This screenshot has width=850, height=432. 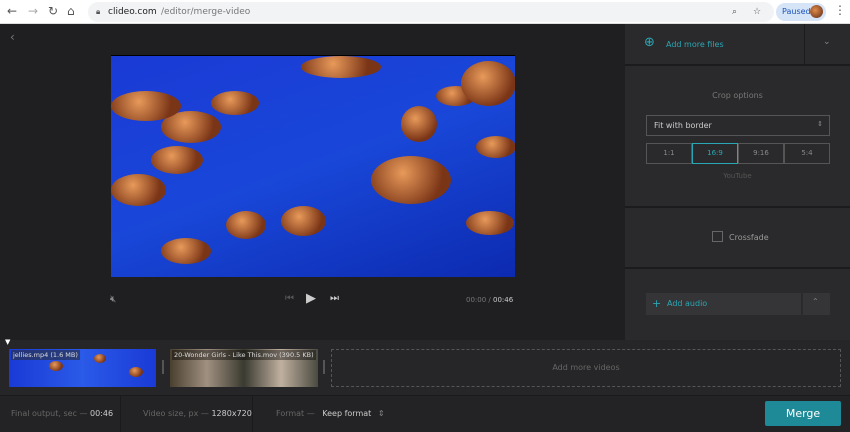 I want to click on ratio-16-9: 16:9, so click(x=715, y=153).